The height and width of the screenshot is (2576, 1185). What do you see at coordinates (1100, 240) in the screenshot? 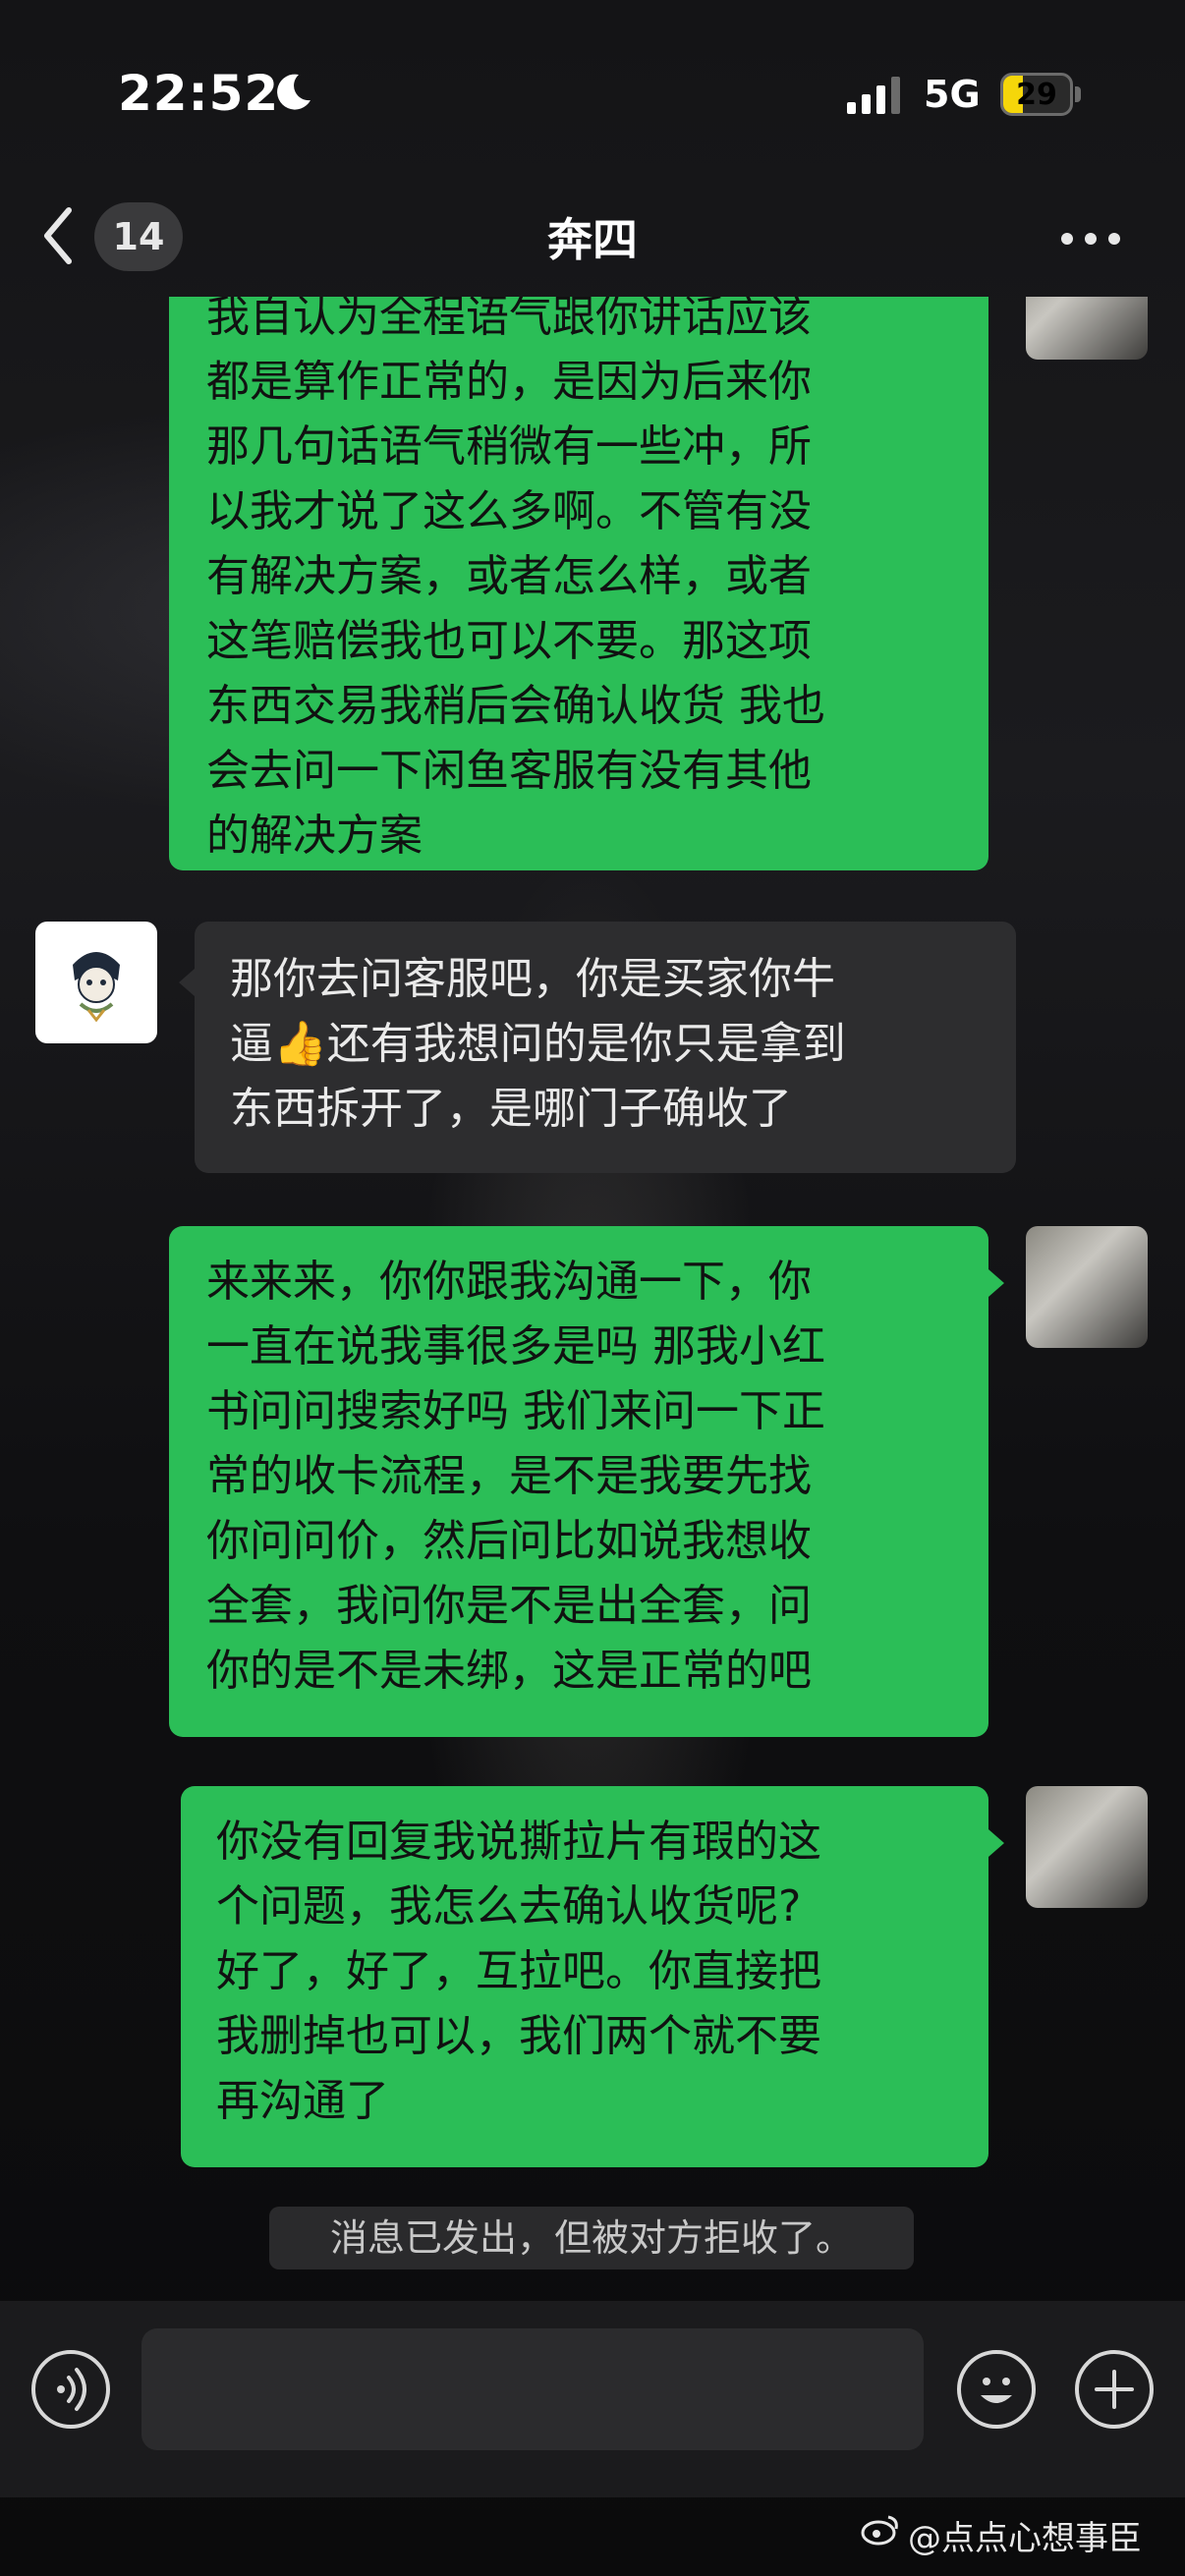
I see `more-options-icon` at bounding box center [1100, 240].